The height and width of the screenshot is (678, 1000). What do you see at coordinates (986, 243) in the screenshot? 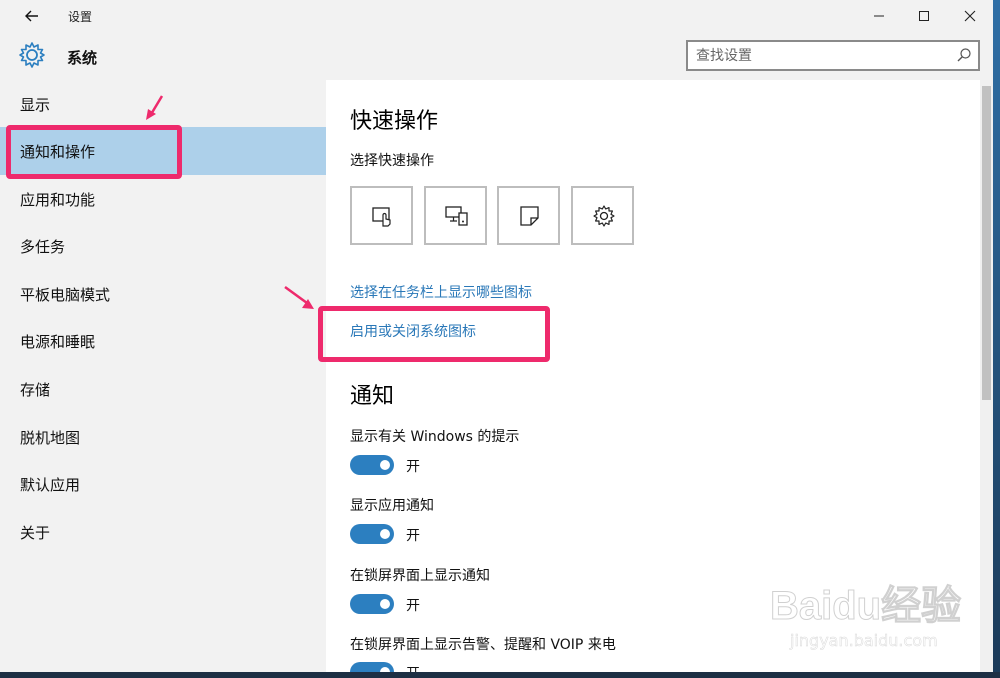
I see `scrollbar-thumb` at bounding box center [986, 243].